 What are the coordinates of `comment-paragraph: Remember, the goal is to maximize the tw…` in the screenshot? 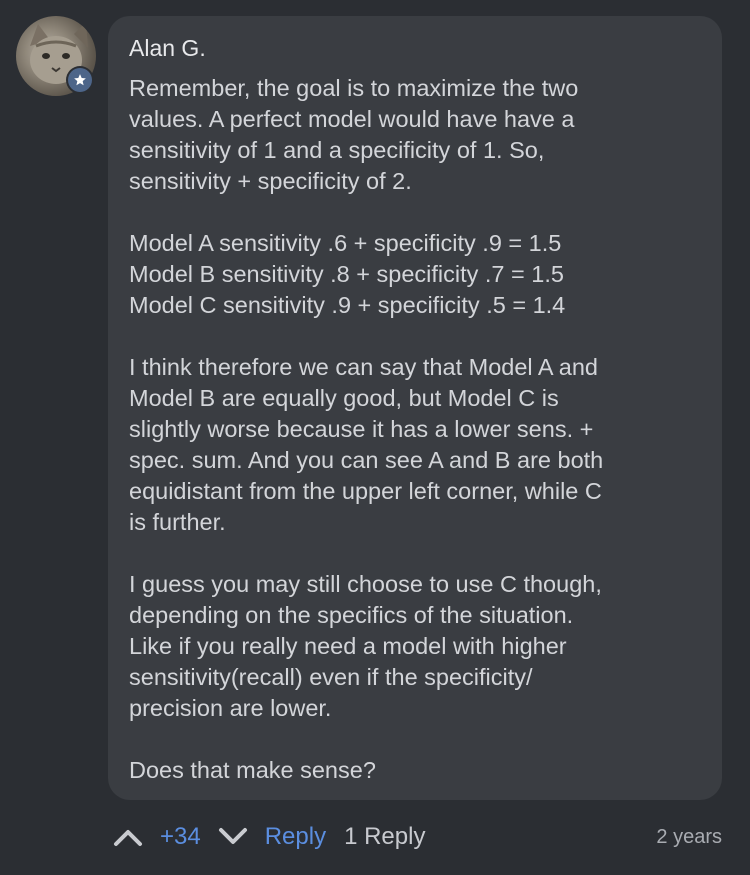 It's located at (354, 134).